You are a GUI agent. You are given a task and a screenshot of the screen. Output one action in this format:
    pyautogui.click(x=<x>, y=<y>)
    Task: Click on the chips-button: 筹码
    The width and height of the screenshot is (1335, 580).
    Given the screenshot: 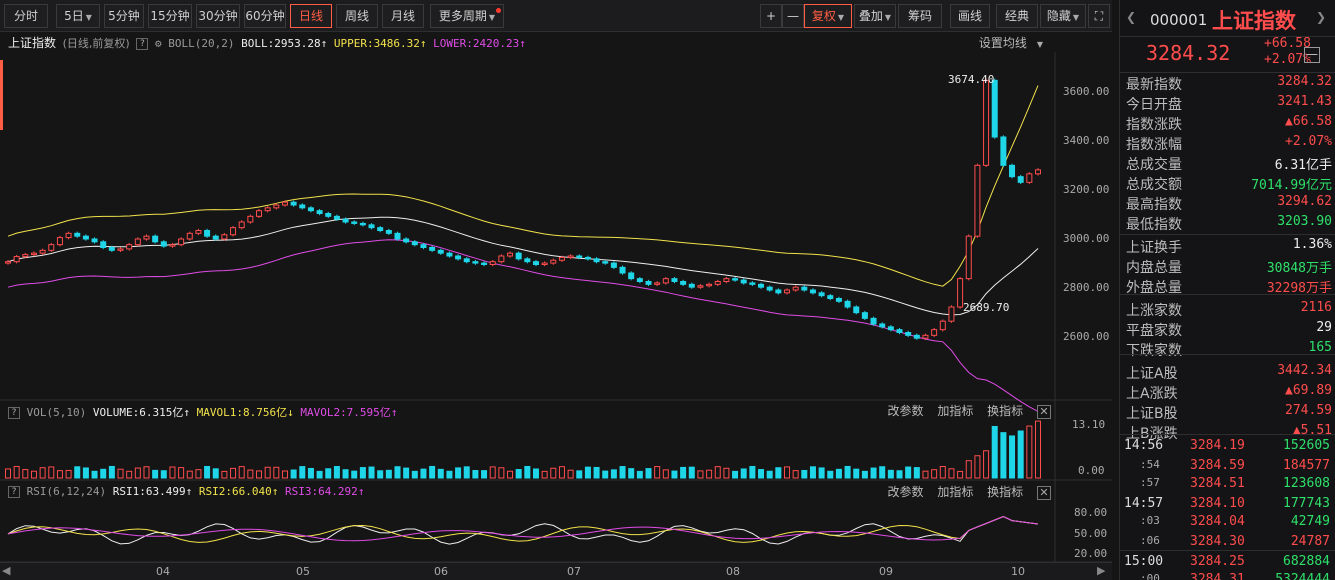 What is the action you would take?
    pyautogui.click(x=920, y=16)
    